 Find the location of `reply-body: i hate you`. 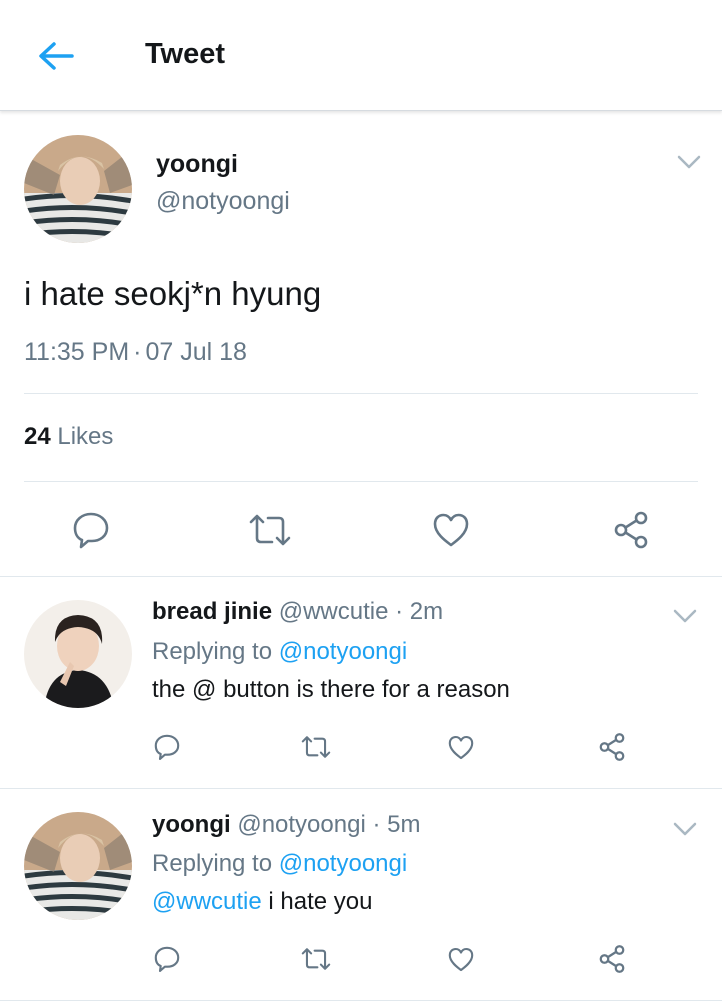

reply-body: i hate you is located at coordinates (320, 901).